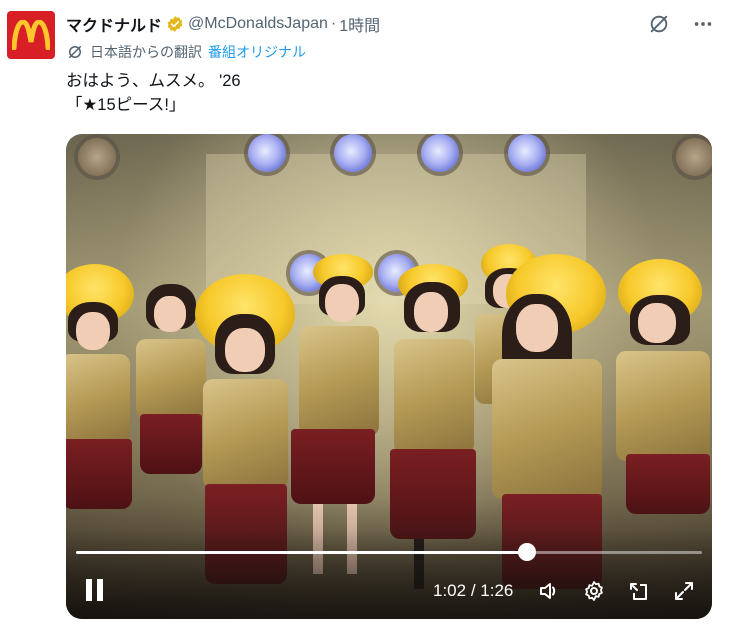  I want to click on time-readout: 1:02 / 1:26, so click(473, 591).